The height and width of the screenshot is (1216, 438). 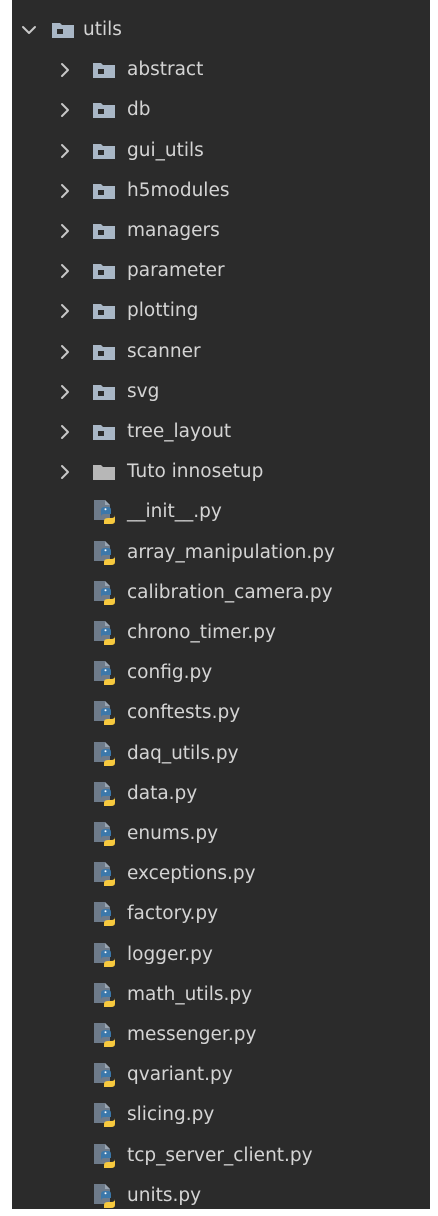 What do you see at coordinates (221, 955) in the screenshot?
I see `tree-row-file: logger.py` at bounding box center [221, 955].